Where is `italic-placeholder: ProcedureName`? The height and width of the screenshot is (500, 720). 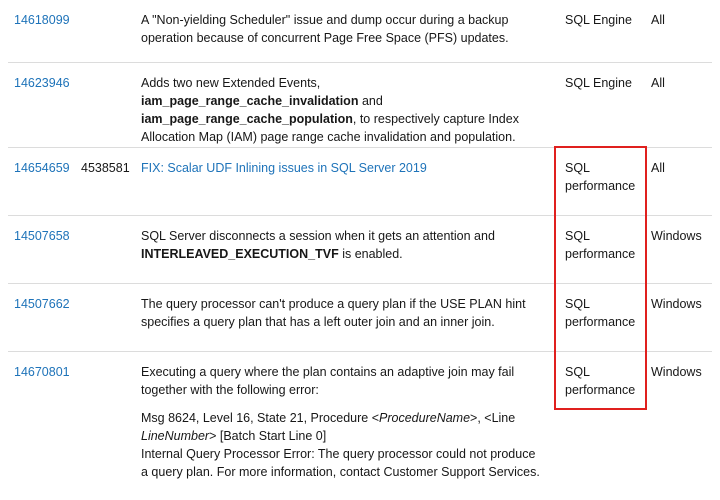 italic-placeholder: ProcedureName is located at coordinates (425, 418).